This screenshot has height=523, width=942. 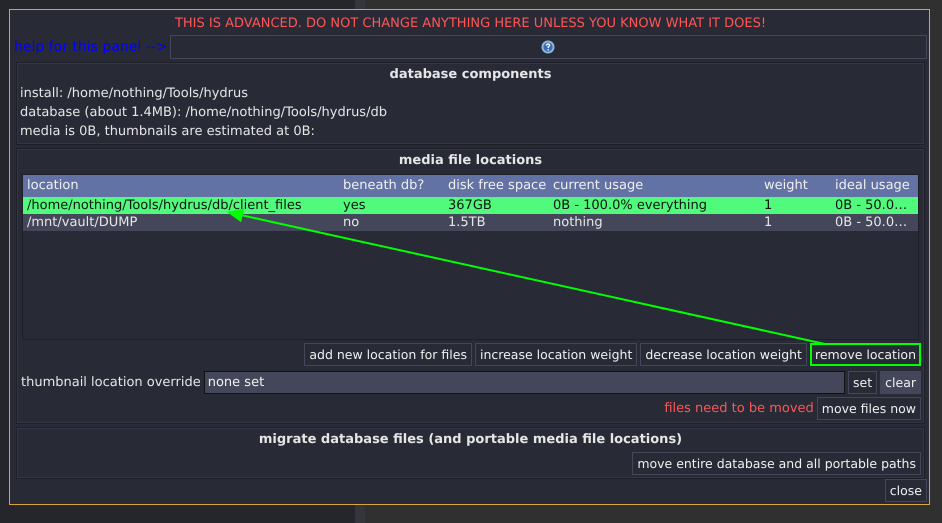 I want to click on help-icon, so click(x=548, y=47).